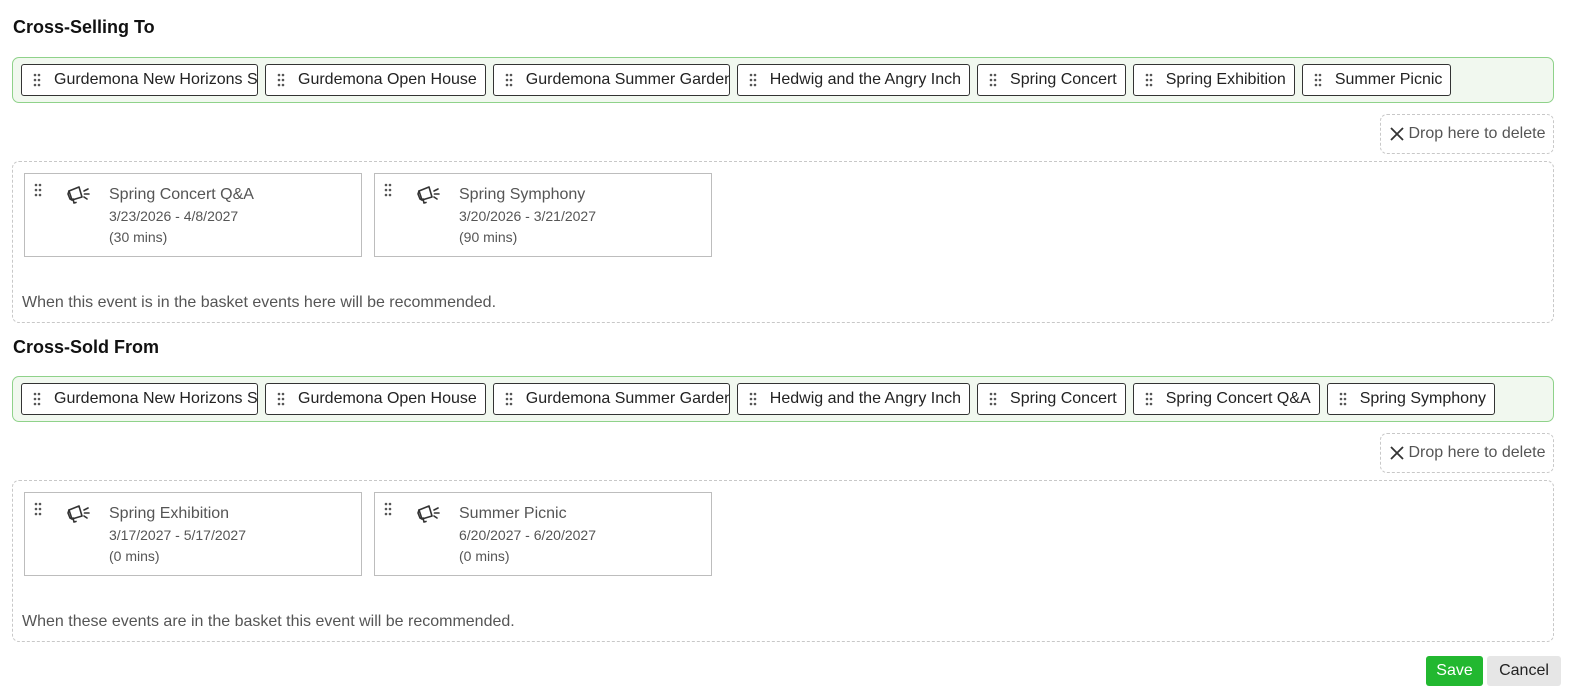  Describe the element at coordinates (169, 513) in the screenshot. I see `event-card-title: Spring Exhibition` at that location.